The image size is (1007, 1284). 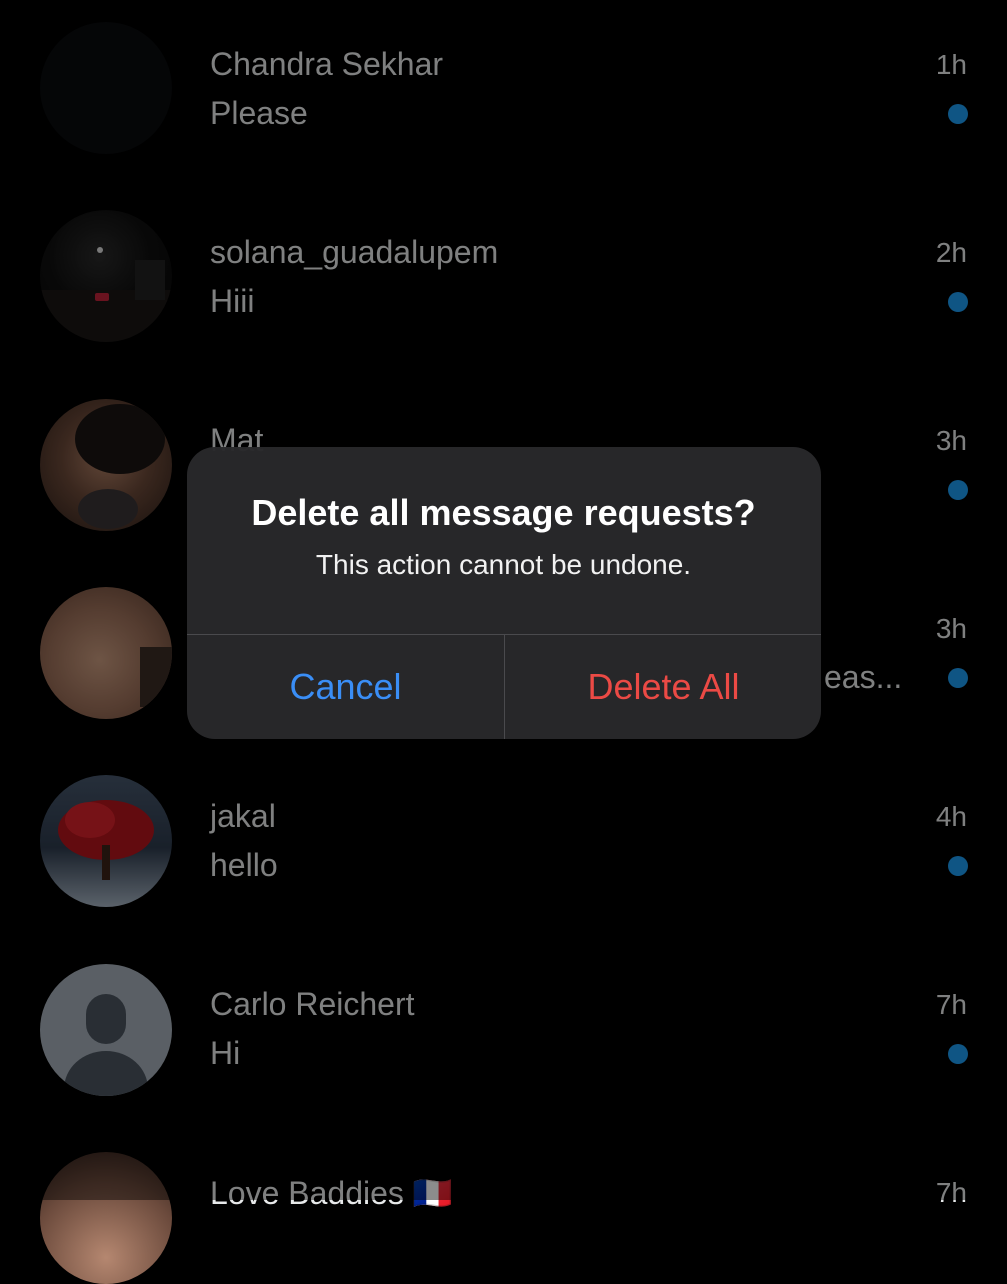 What do you see at coordinates (503, 564) in the screenshot?
I see `dialog-message: This action cannot be undone.` at bounding box center [503, 564].